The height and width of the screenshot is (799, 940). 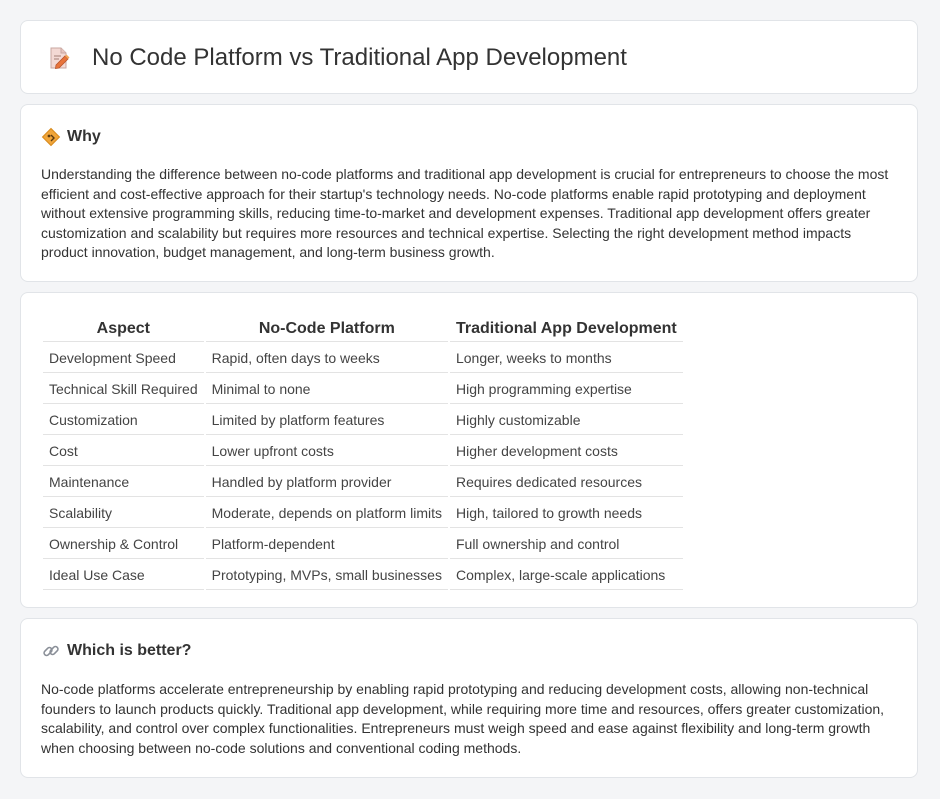 I want to click on table-cell: Limited by platform features, so click(x=326, y=420).